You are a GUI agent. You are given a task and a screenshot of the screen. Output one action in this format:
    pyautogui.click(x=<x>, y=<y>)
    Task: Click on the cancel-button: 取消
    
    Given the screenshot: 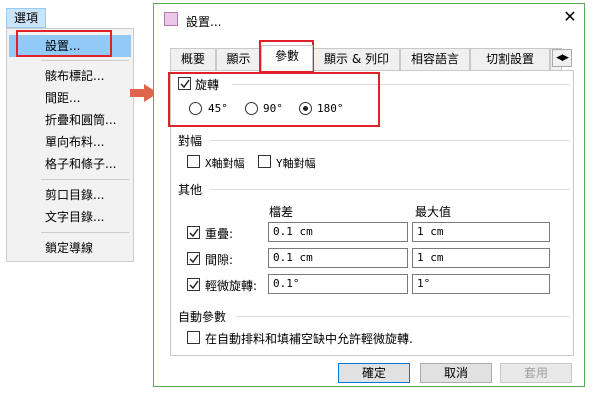 What is the action you would take?
    pyautogui.click(x=456, y=373)
    